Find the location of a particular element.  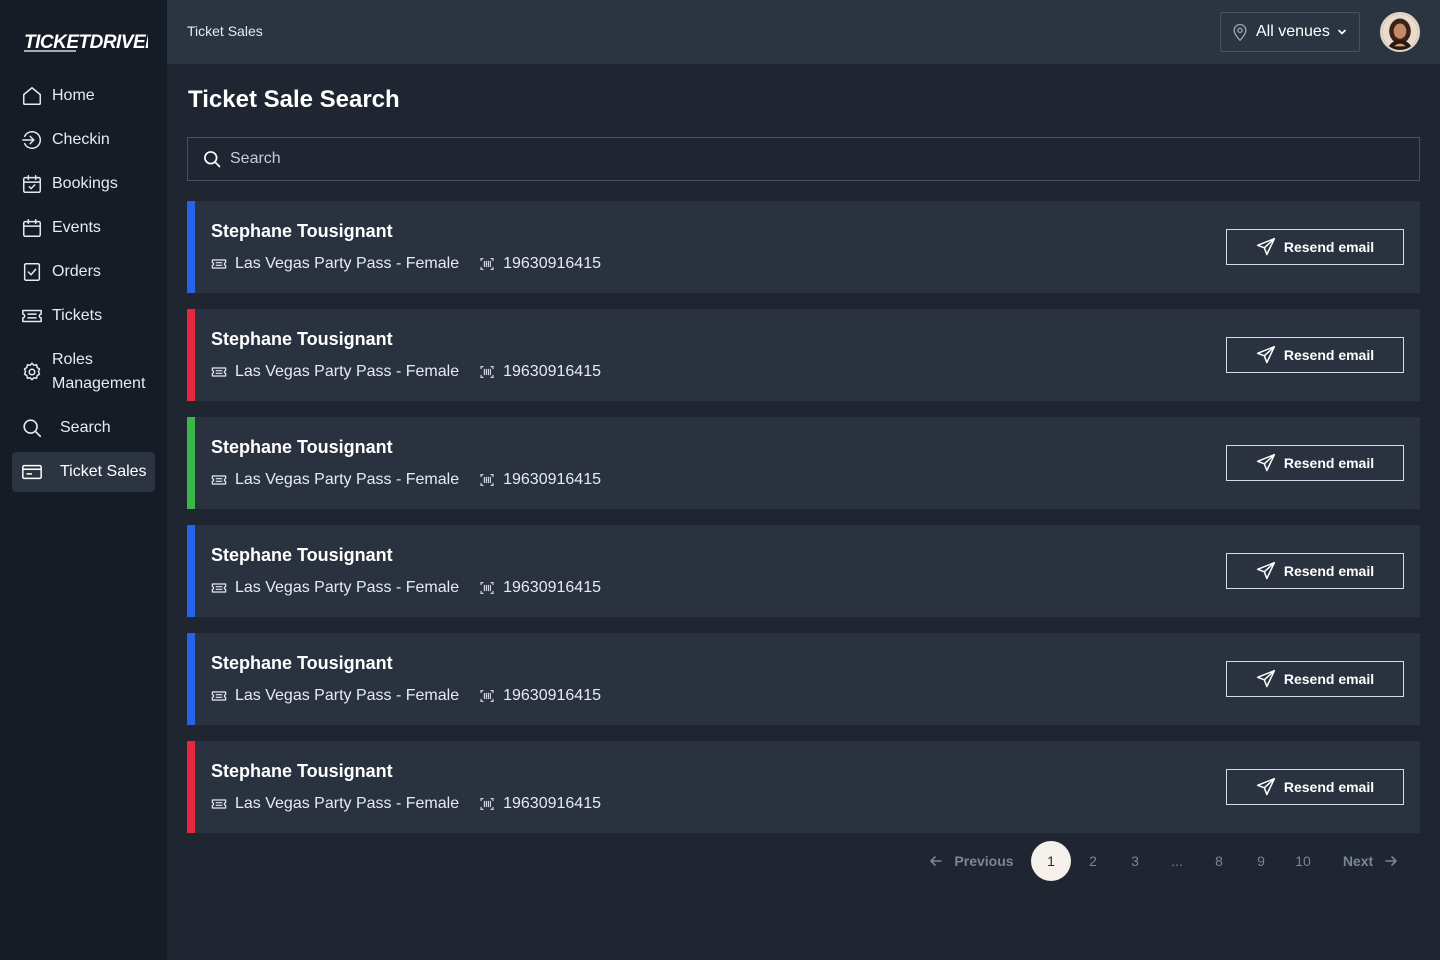

sidebar-item-label: Events is located at coordinates (76, 227).